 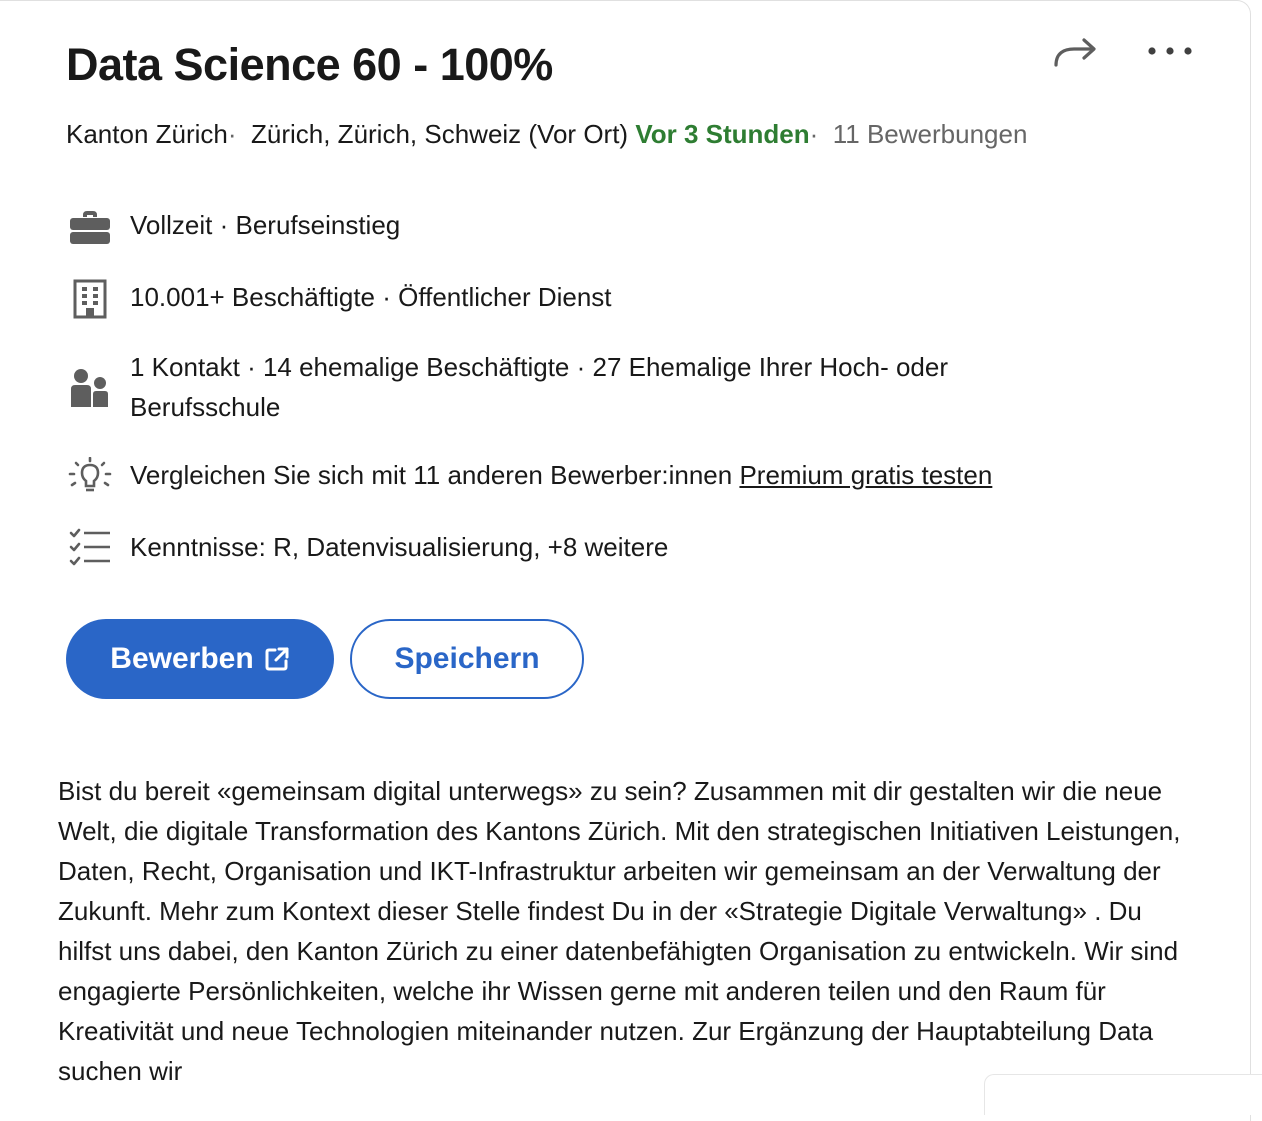 I want to click on job-title: Data Science 60 - 100%, so click(x=309, y=64).